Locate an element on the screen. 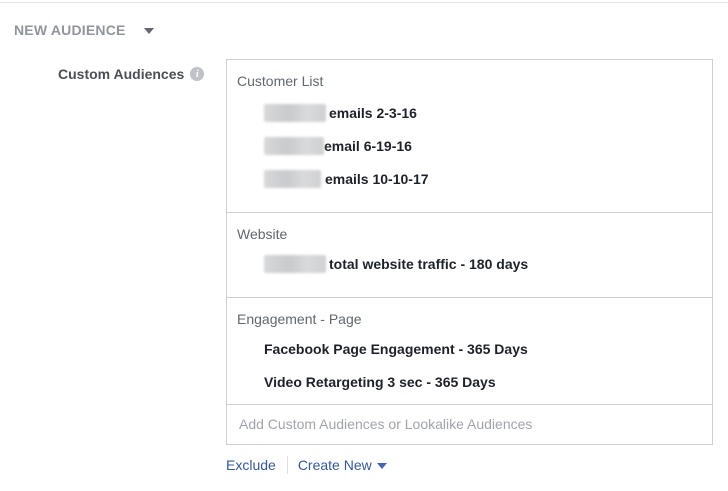 The image size is (728, 491). audience-item-label: email 6-19-16 is located at coordinates (368, 145).